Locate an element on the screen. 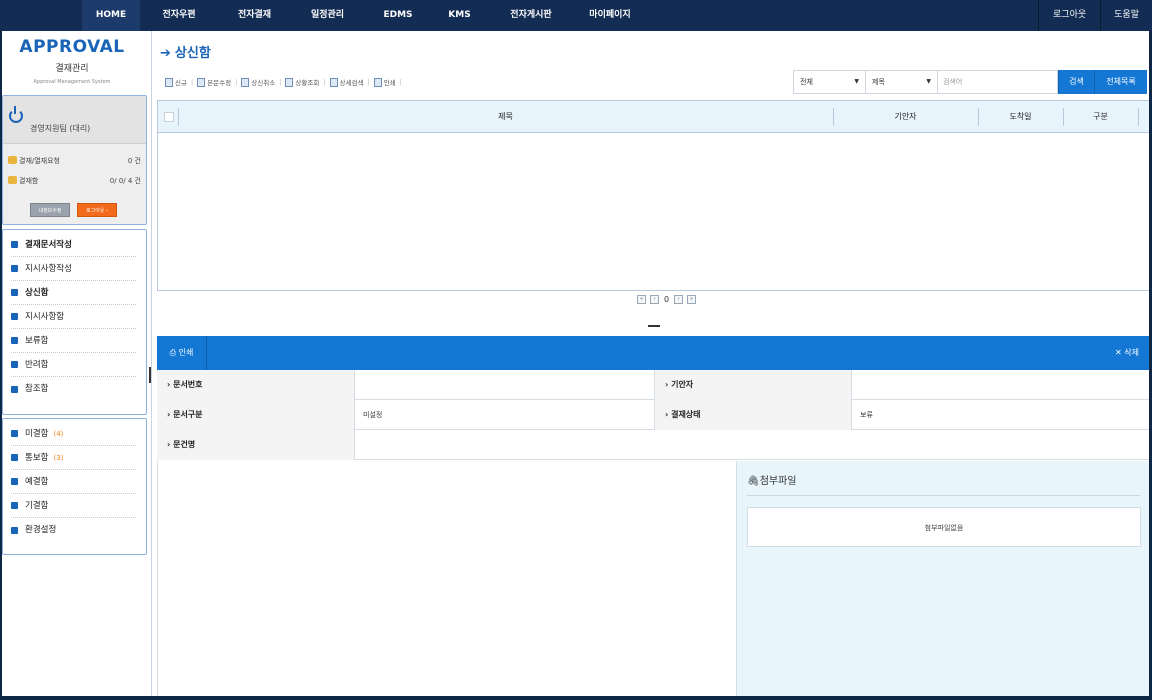  menu-item-held: 보류함 is located at coordinates (73, 341).